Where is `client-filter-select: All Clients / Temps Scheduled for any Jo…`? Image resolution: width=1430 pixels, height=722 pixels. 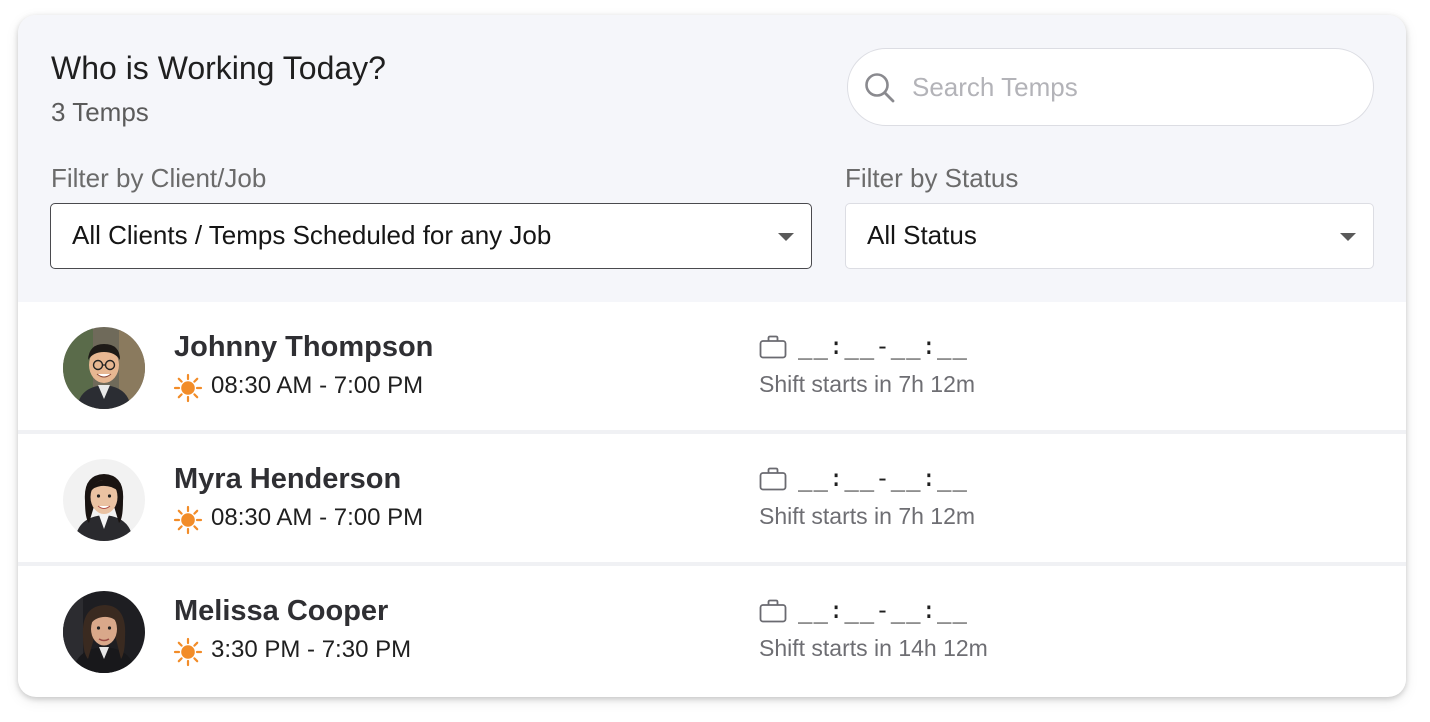 client-filter-select: All Clients / Temps Scheduled for any Jo… is located at coordinates (431, 236).